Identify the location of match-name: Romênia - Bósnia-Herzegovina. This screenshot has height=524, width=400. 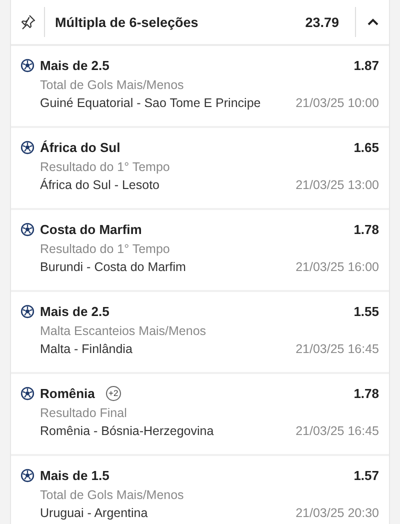
(127, 431).